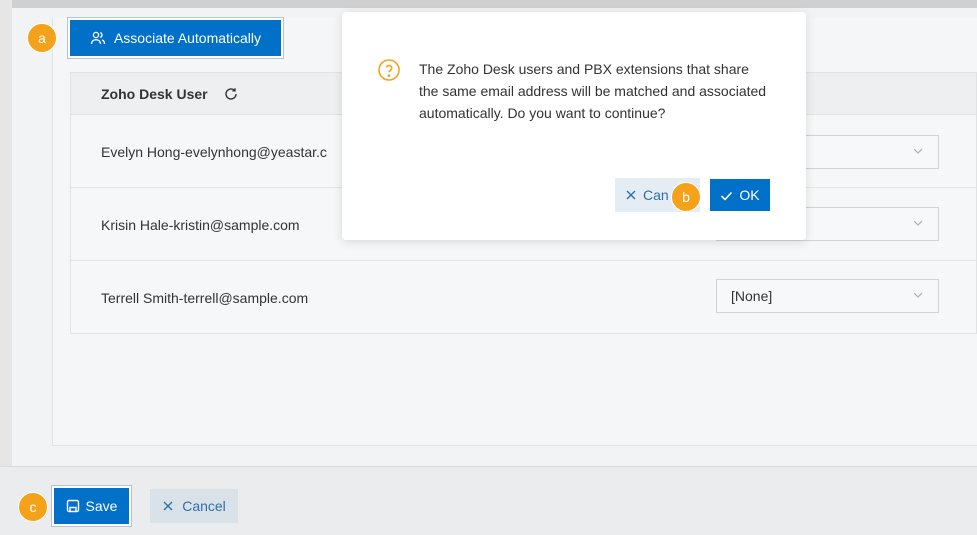  I want to click on table-row: Terrell Smith-terrell@sample.com [None], so click(523, 298).